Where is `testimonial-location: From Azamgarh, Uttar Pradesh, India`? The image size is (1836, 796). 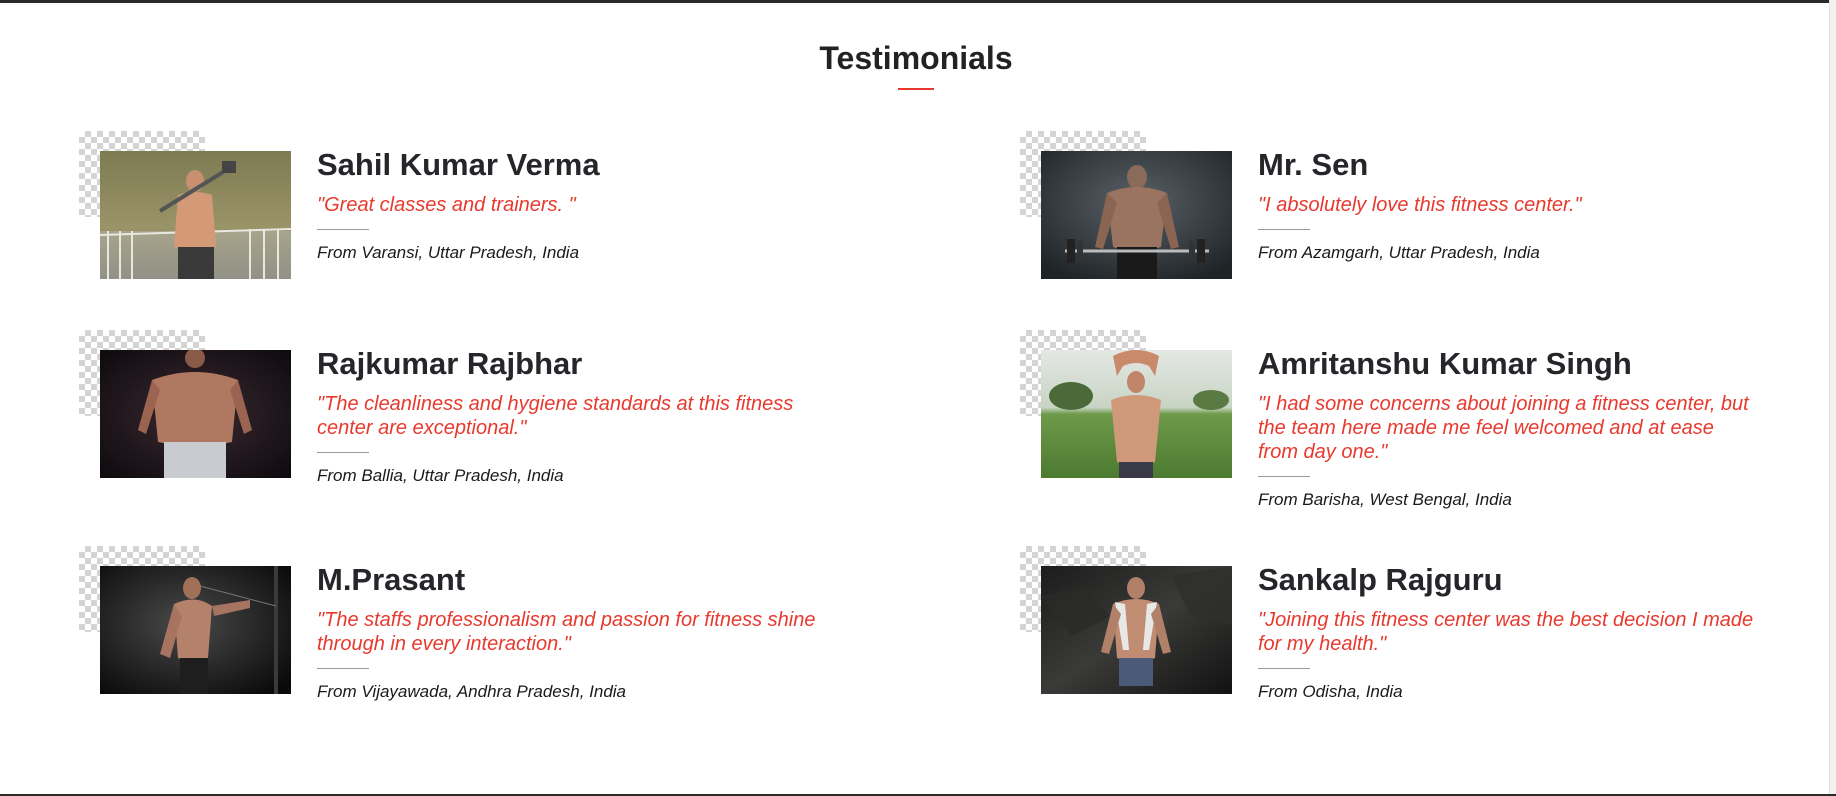
testimonial-location: From Azamgarh, Uttar Pradesh, India is located at coordinates (1399, 252).